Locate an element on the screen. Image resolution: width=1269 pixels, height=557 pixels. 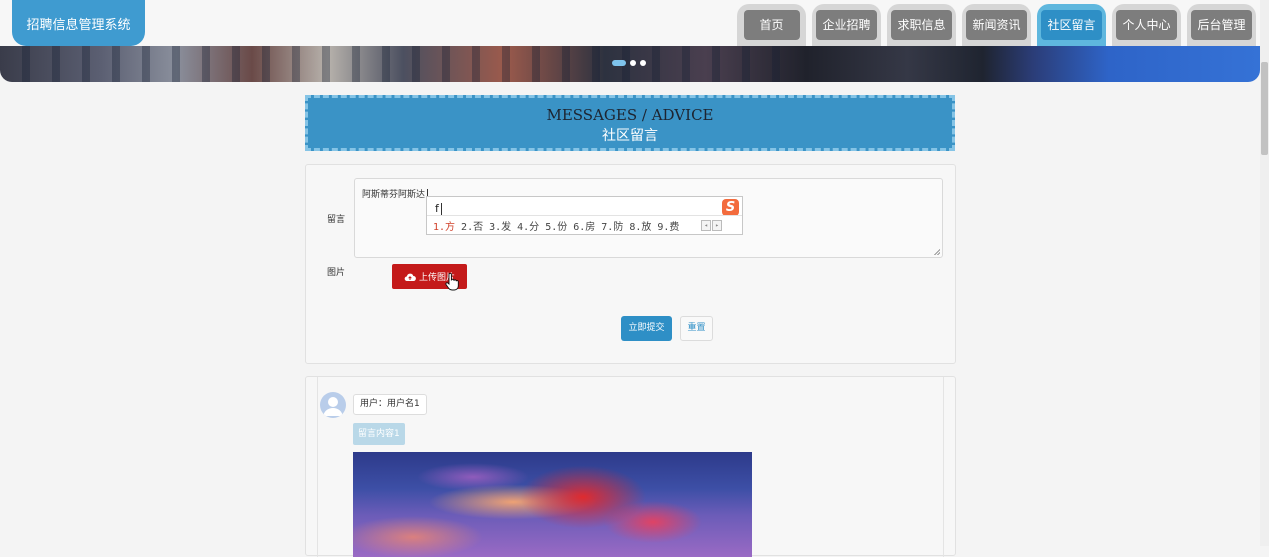
nav-personal-center: 个人中心 is located at coordinates (1146, 25).